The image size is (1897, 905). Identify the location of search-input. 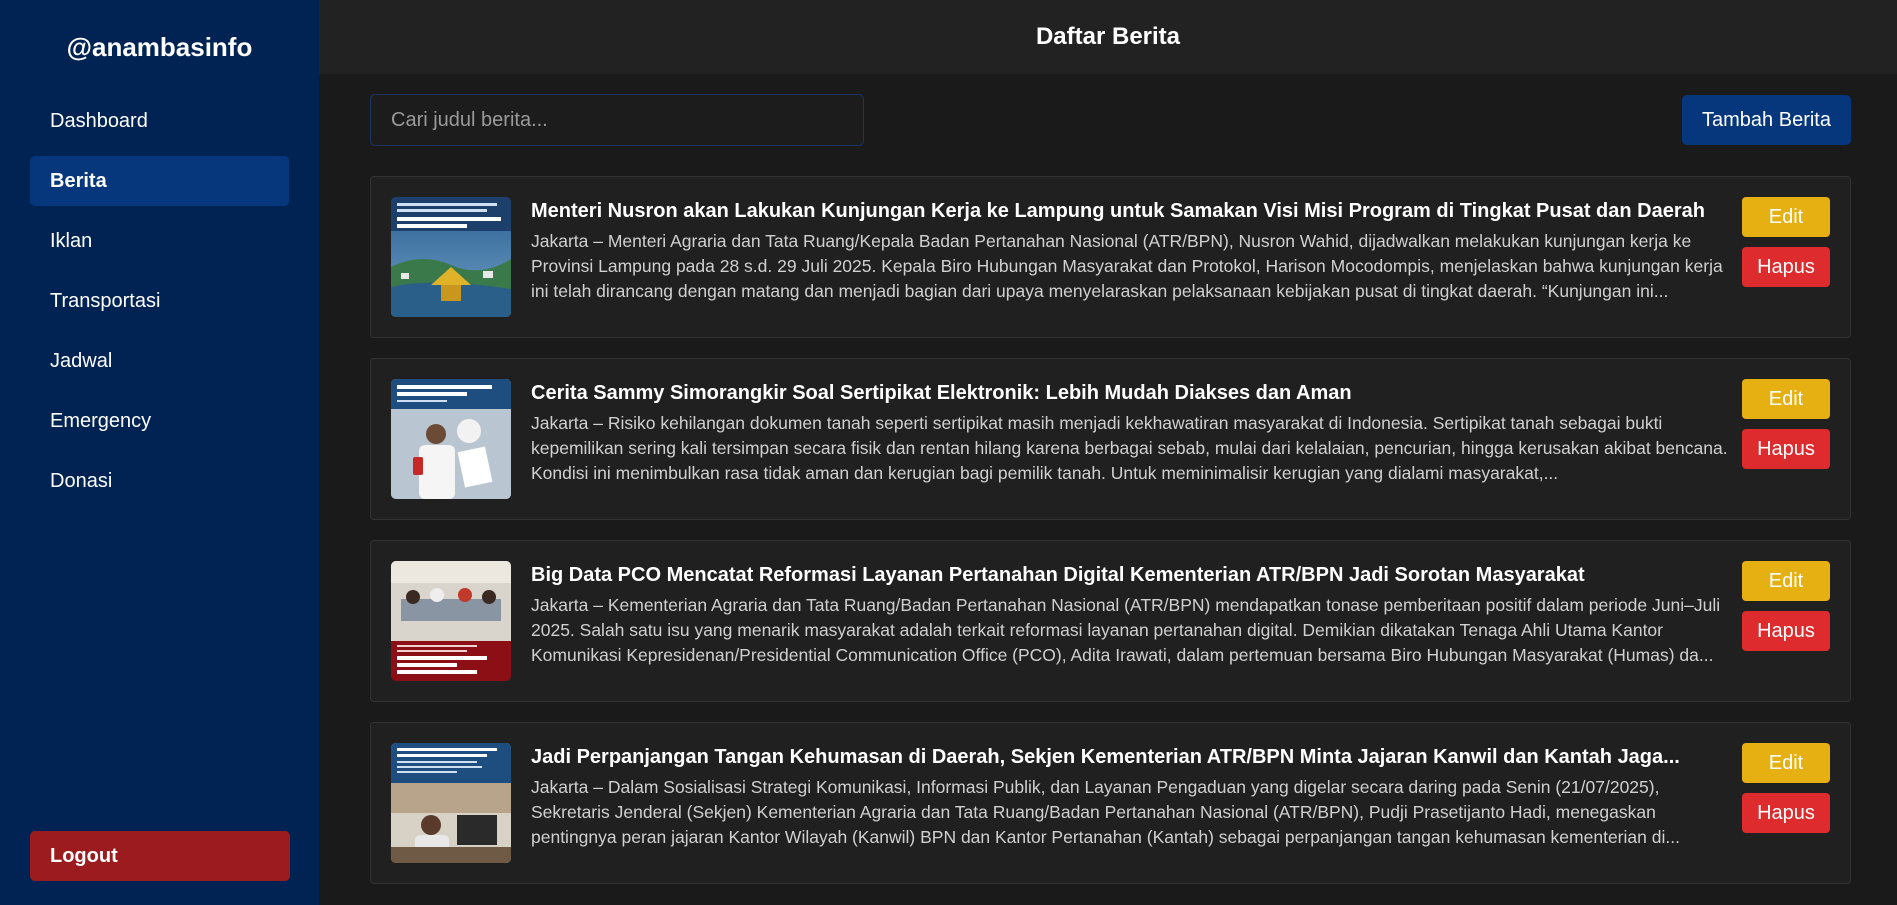
(617, 120).